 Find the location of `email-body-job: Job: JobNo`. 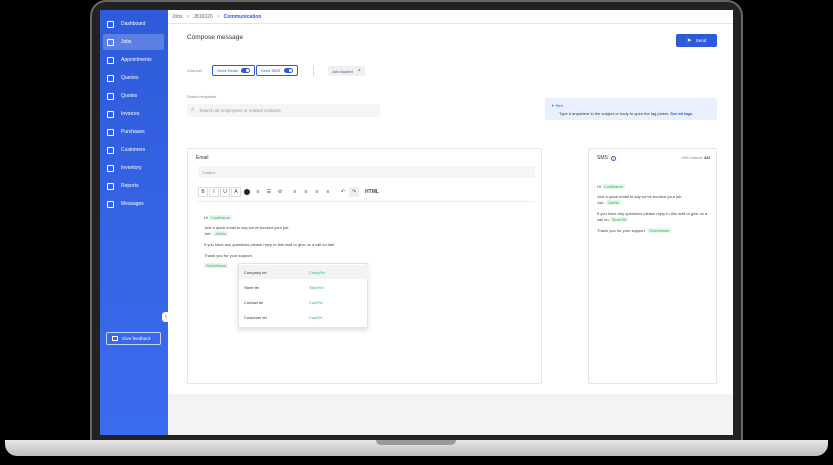

email-body-job: Job: JobNo is located at coordinates (216, 233).